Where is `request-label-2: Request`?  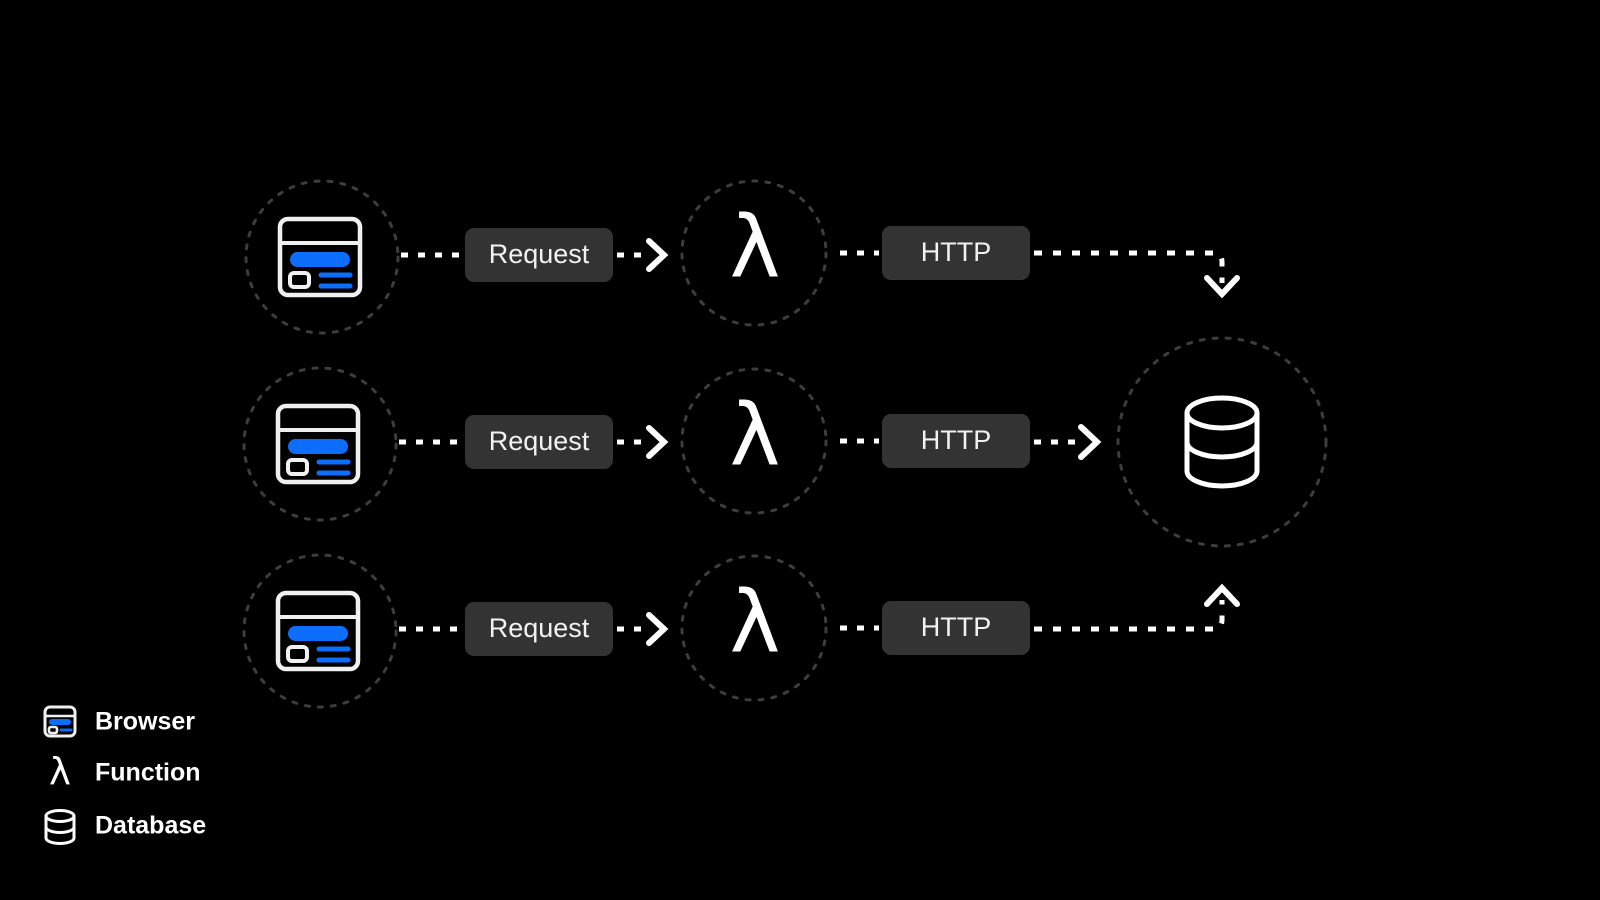
request-label-2: Request is located at coordinates (539, 442).